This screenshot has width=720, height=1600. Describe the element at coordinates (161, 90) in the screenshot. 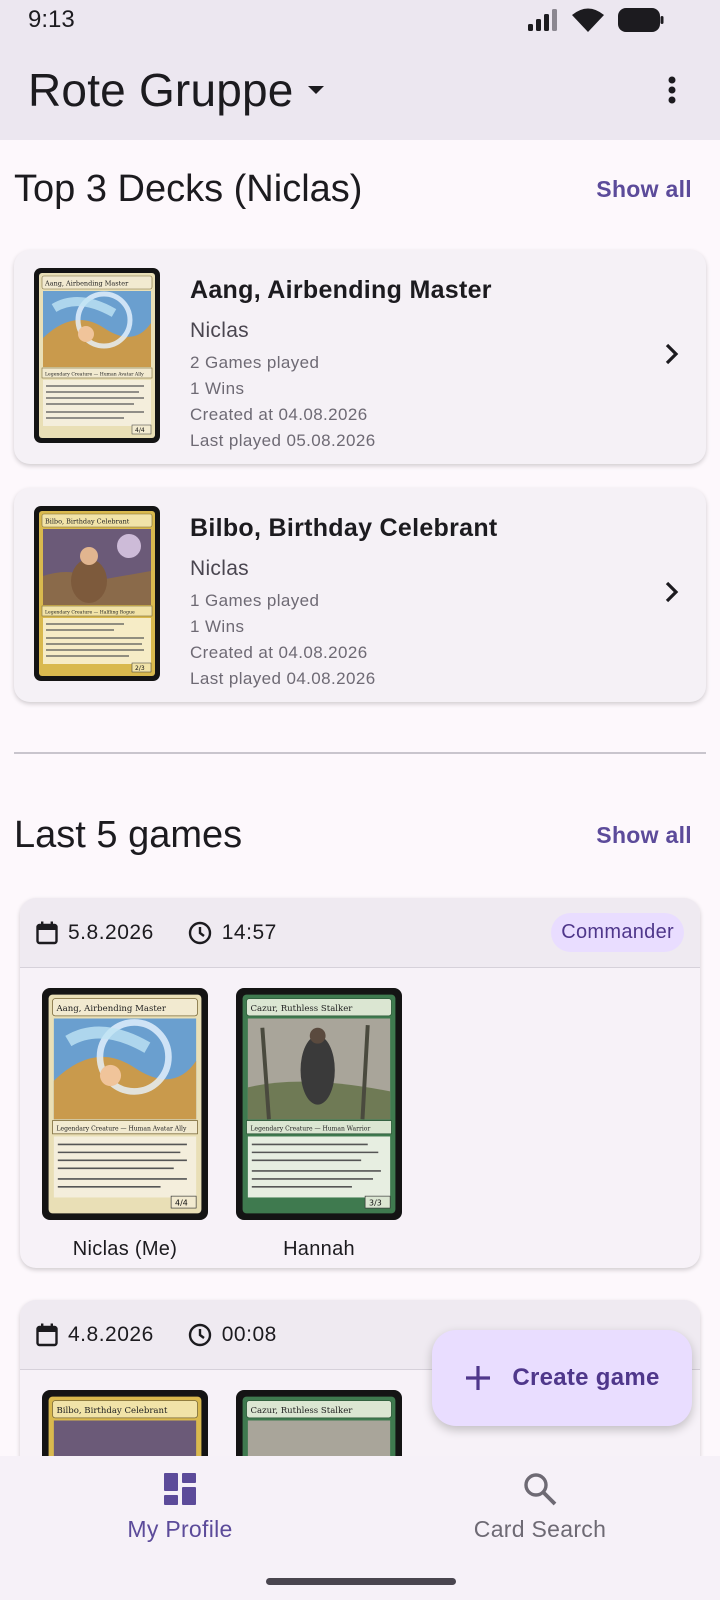

I see `group-title: Rote Gruppe` at that location.